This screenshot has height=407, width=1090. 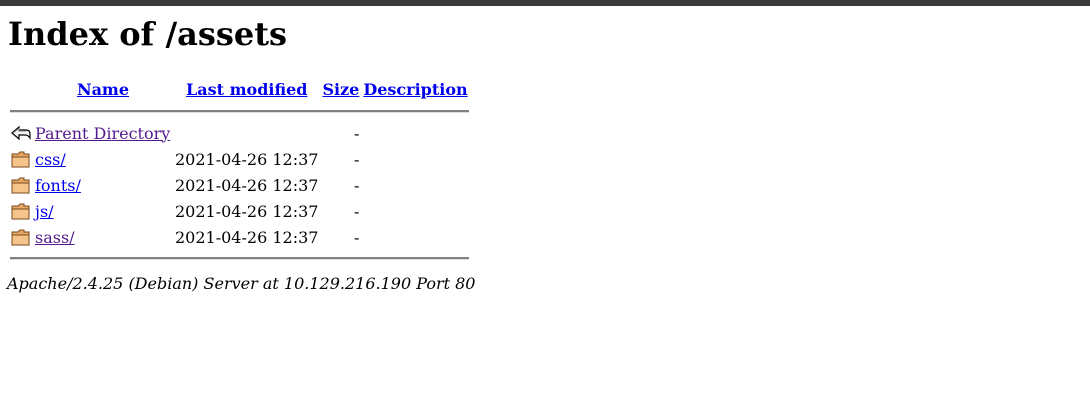 I want to click on sort-by-modified-link: Last modified, so click(x=246, y=89).